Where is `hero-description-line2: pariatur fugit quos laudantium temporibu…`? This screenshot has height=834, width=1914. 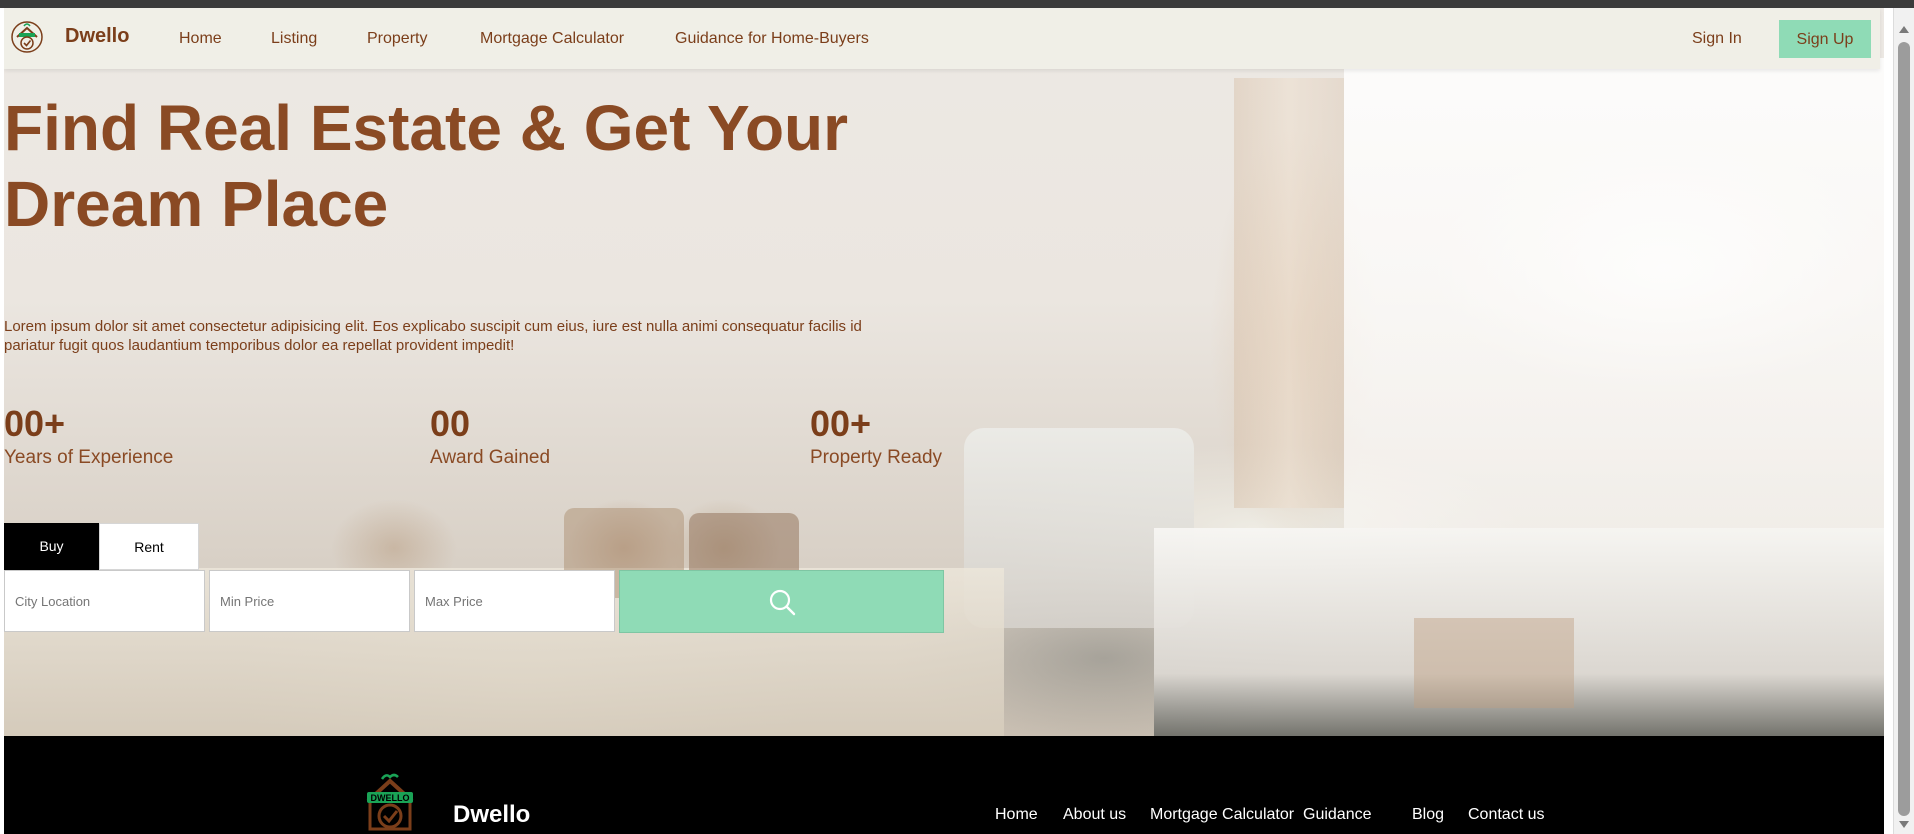
hero-description-line2: pariatur fugit quos laudantium temporibu… is located at coordinates (259, 345).